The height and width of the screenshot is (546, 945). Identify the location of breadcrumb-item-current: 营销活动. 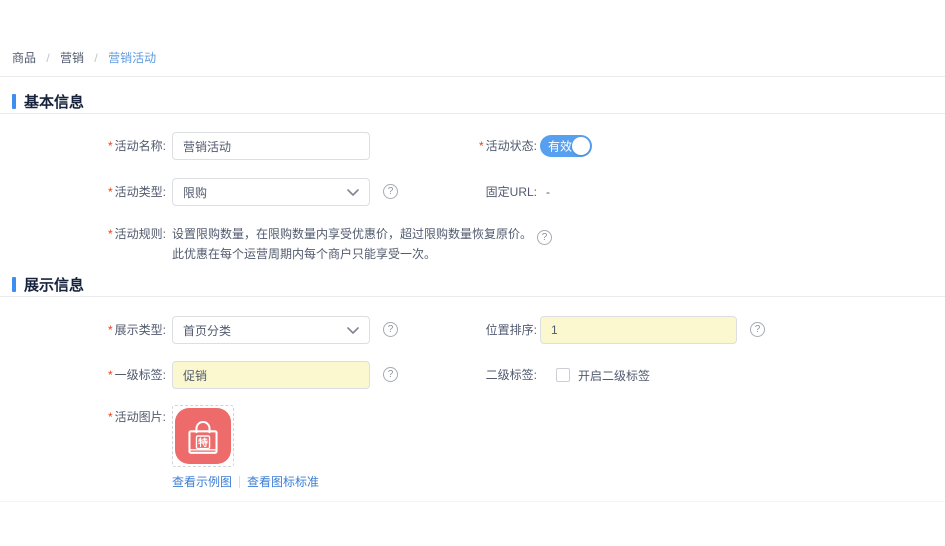
(132, 58).